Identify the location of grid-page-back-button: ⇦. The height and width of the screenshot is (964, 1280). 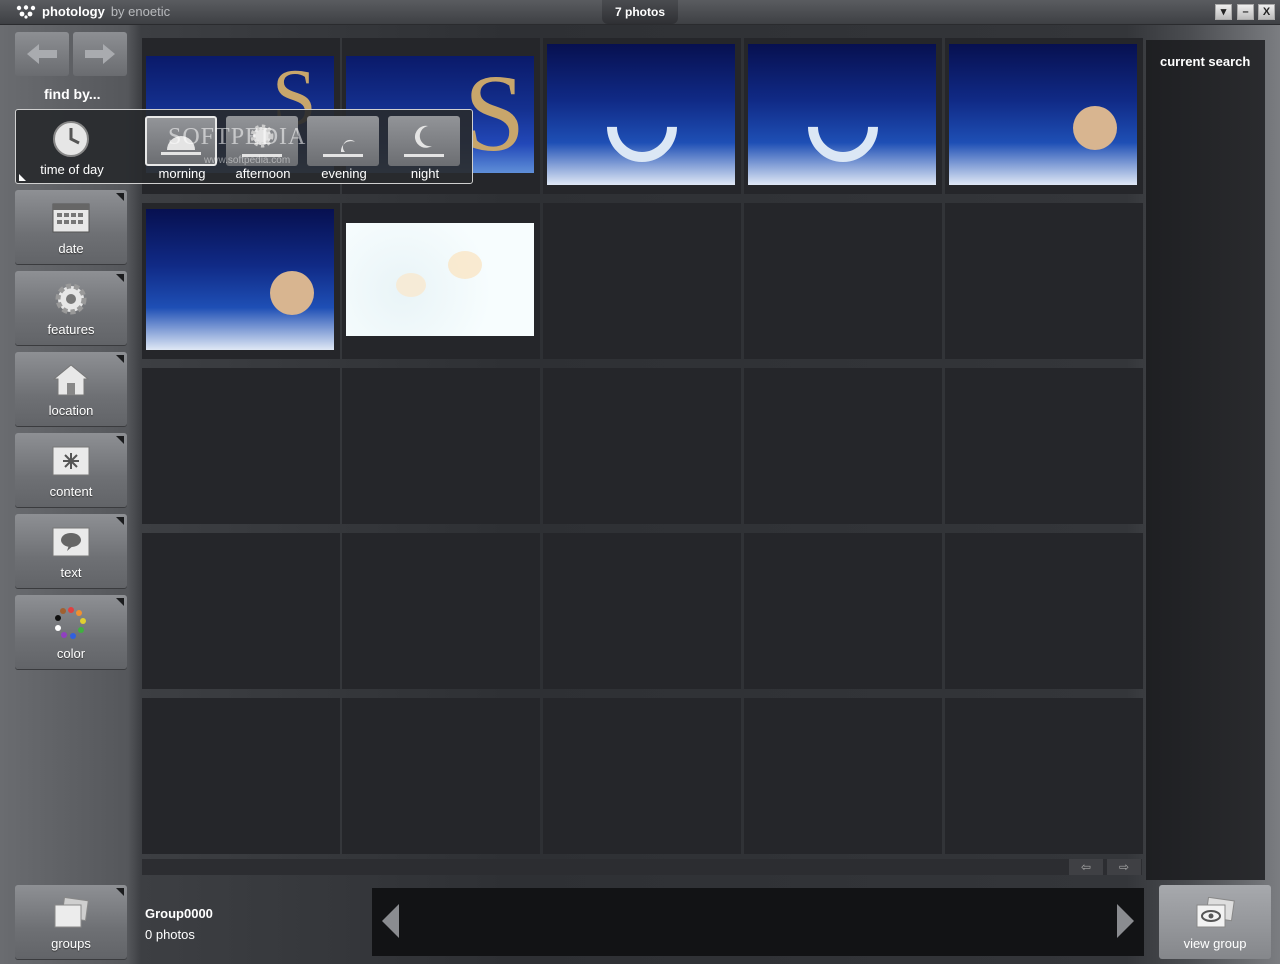
(1086, 867).